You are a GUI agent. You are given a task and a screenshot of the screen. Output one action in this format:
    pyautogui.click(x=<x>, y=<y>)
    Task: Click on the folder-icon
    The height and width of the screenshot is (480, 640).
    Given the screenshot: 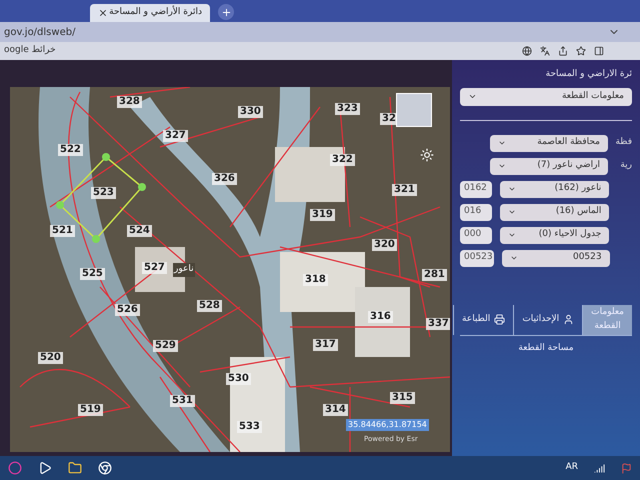 What is the action you would take?
    pyautogui.click(x=75, y=468)
    